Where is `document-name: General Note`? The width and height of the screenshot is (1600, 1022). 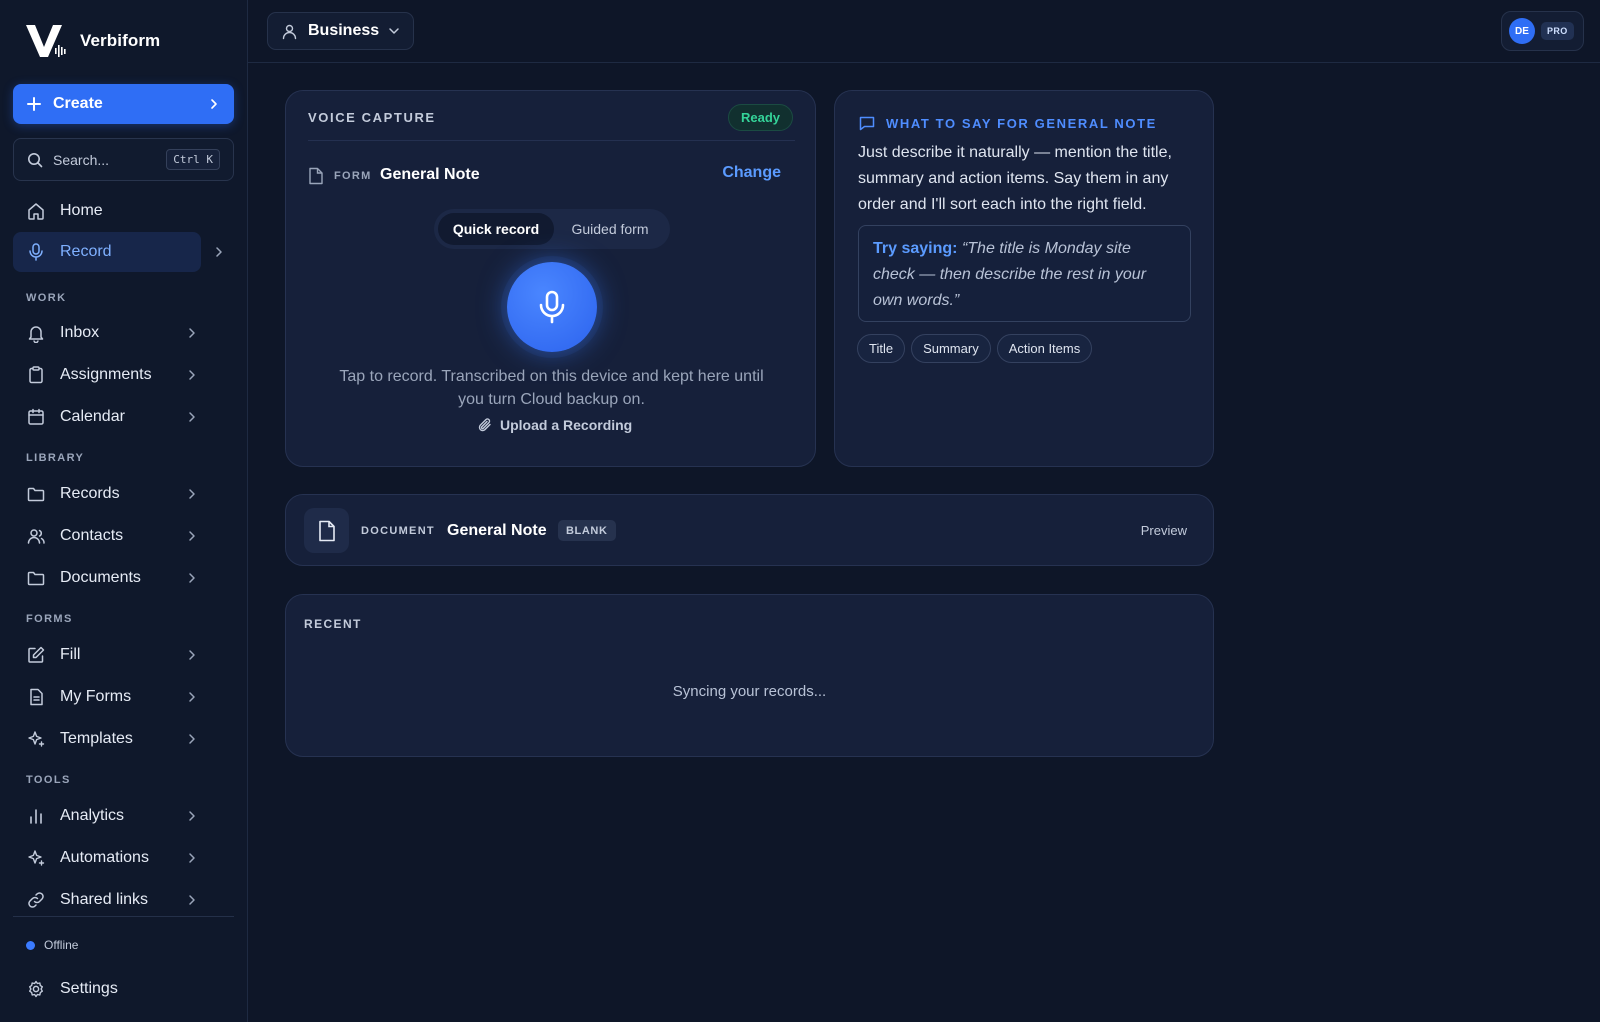 document-name: General Note is located at coordinates (497, 530).